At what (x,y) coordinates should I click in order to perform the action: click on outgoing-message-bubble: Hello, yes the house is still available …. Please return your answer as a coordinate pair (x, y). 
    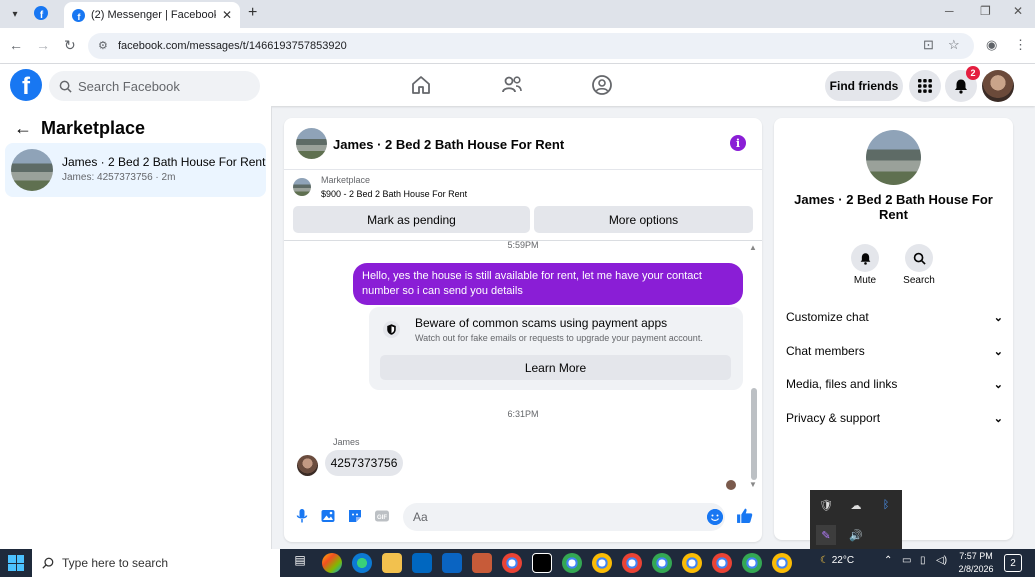
    Looking at the image, I should click on (548, 284).